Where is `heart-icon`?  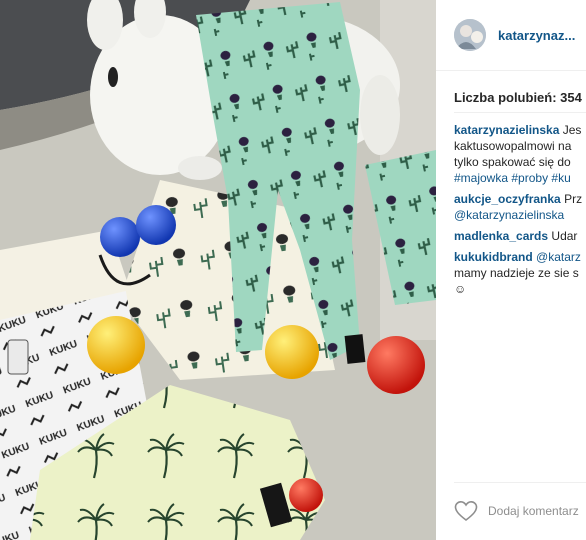 heart-icon is located at coordinates (466, 511).